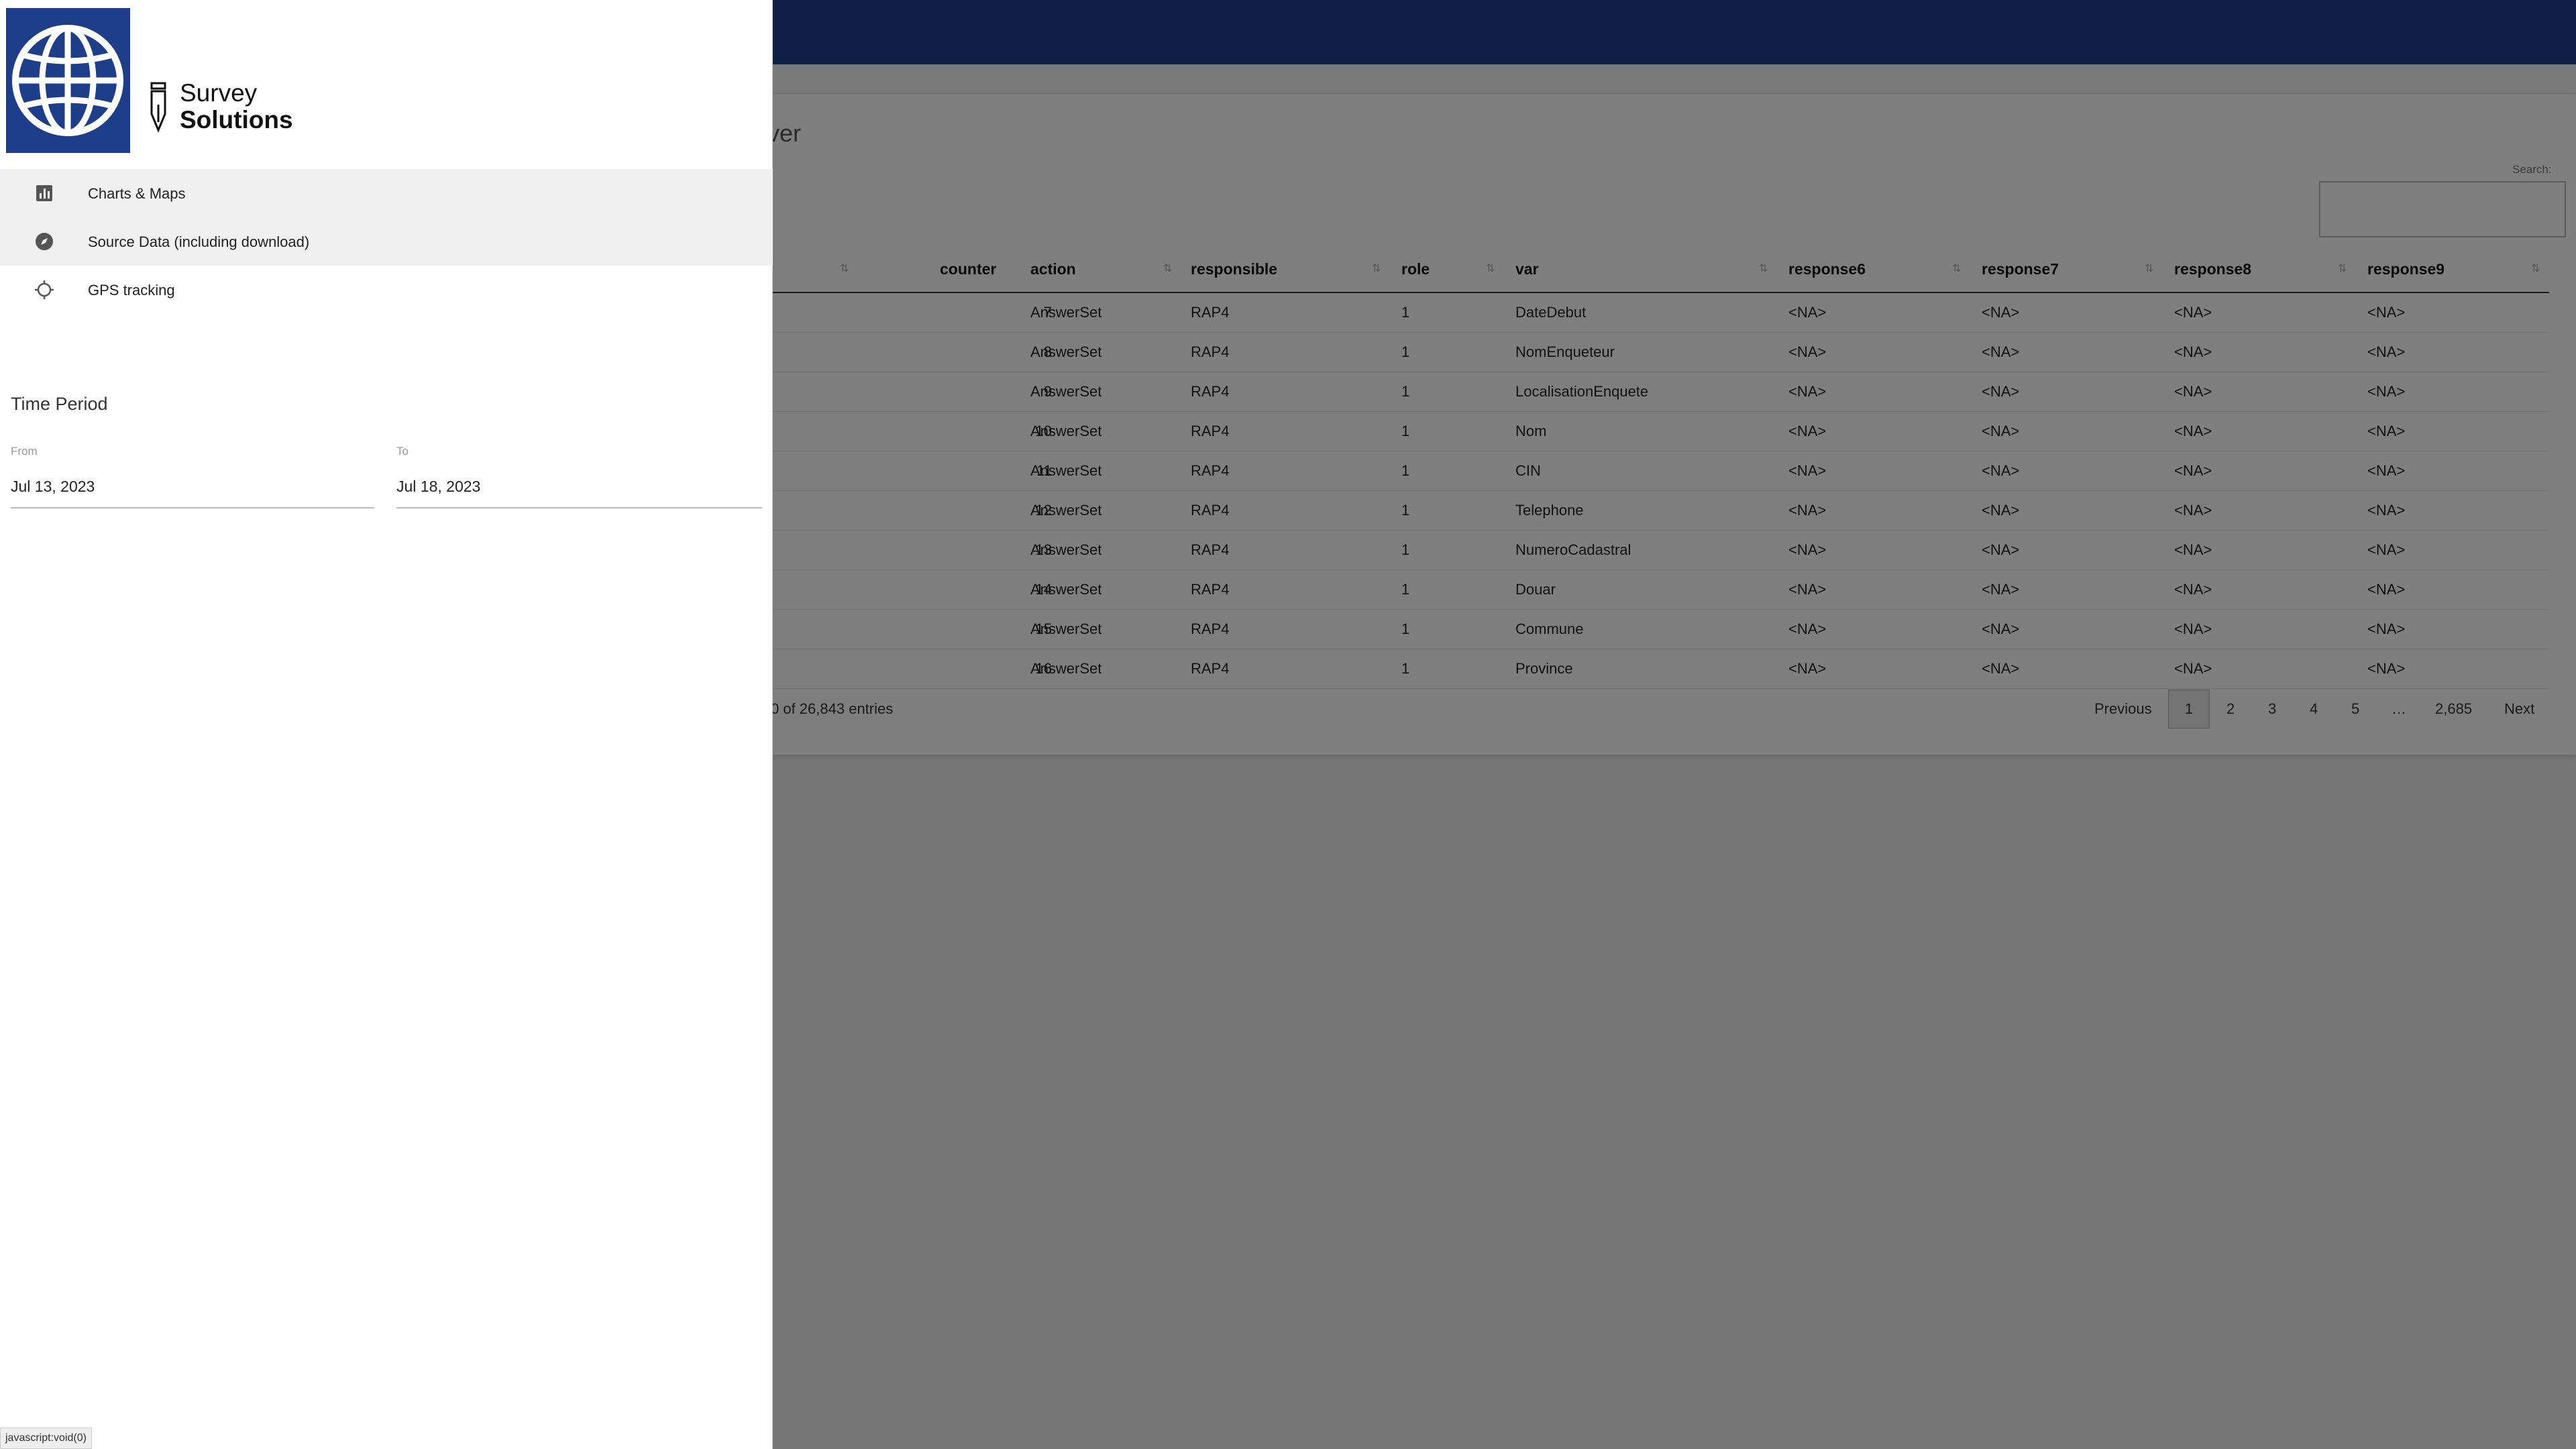  Describe the element at coordinates (24, 451) in the screenshot. I see `from-date-label: From` at that location.